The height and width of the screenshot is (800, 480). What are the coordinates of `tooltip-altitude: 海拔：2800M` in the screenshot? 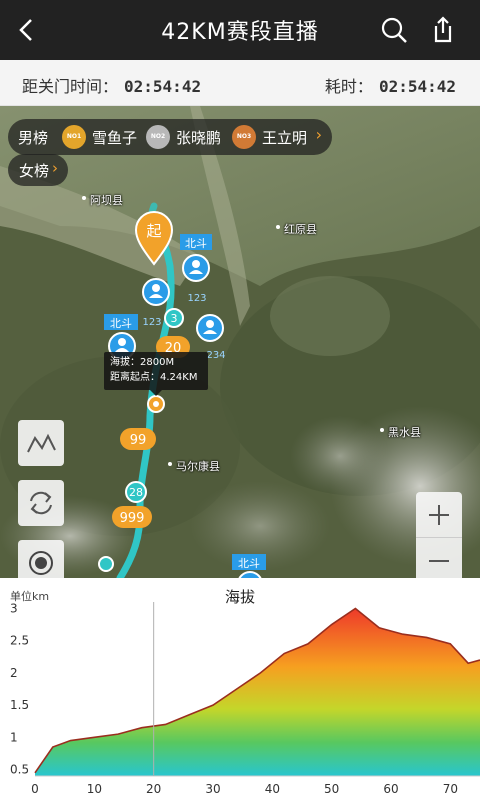 It's located at (142, 362).